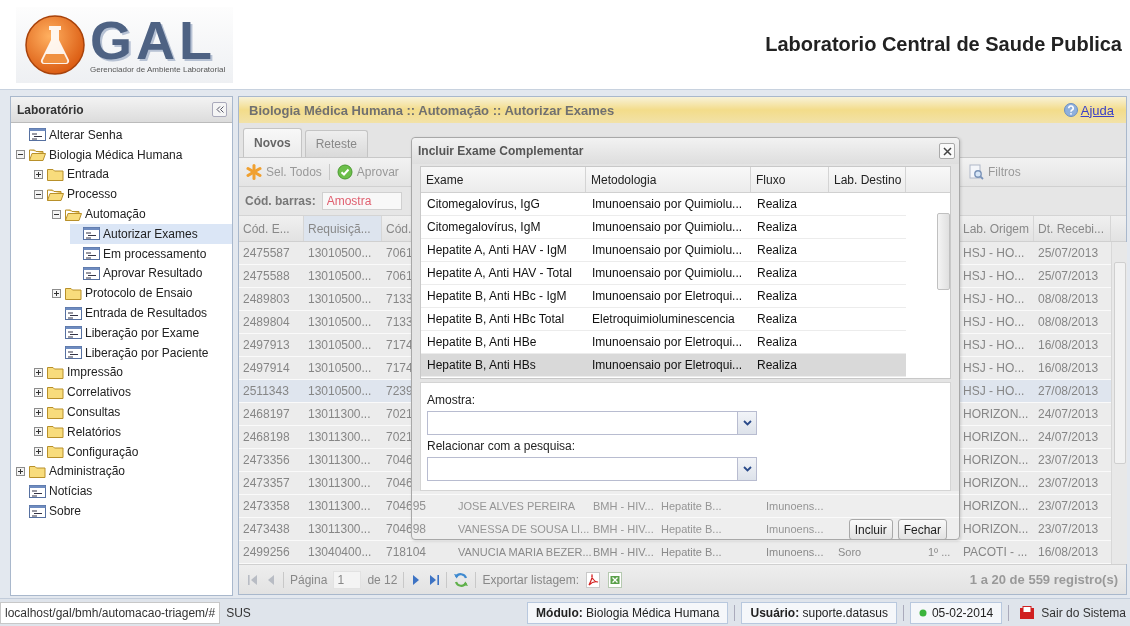  Describe the element at coordinates (142, 352) in the screenshot. I see `tree-item: Liberação por Paciente` at that location.